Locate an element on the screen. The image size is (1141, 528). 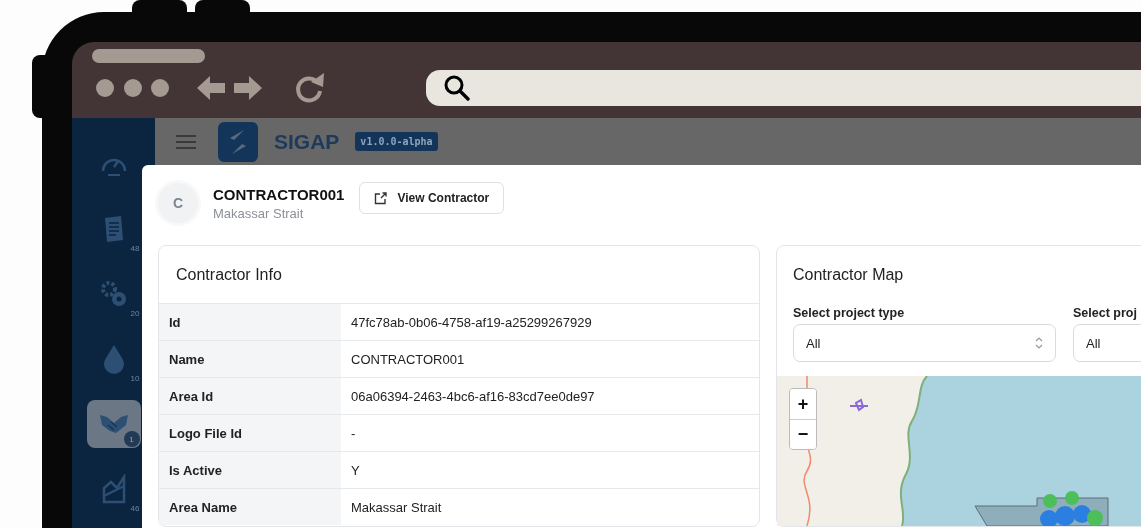
sidebar-item: 46 is located at coordinates (113, 489).